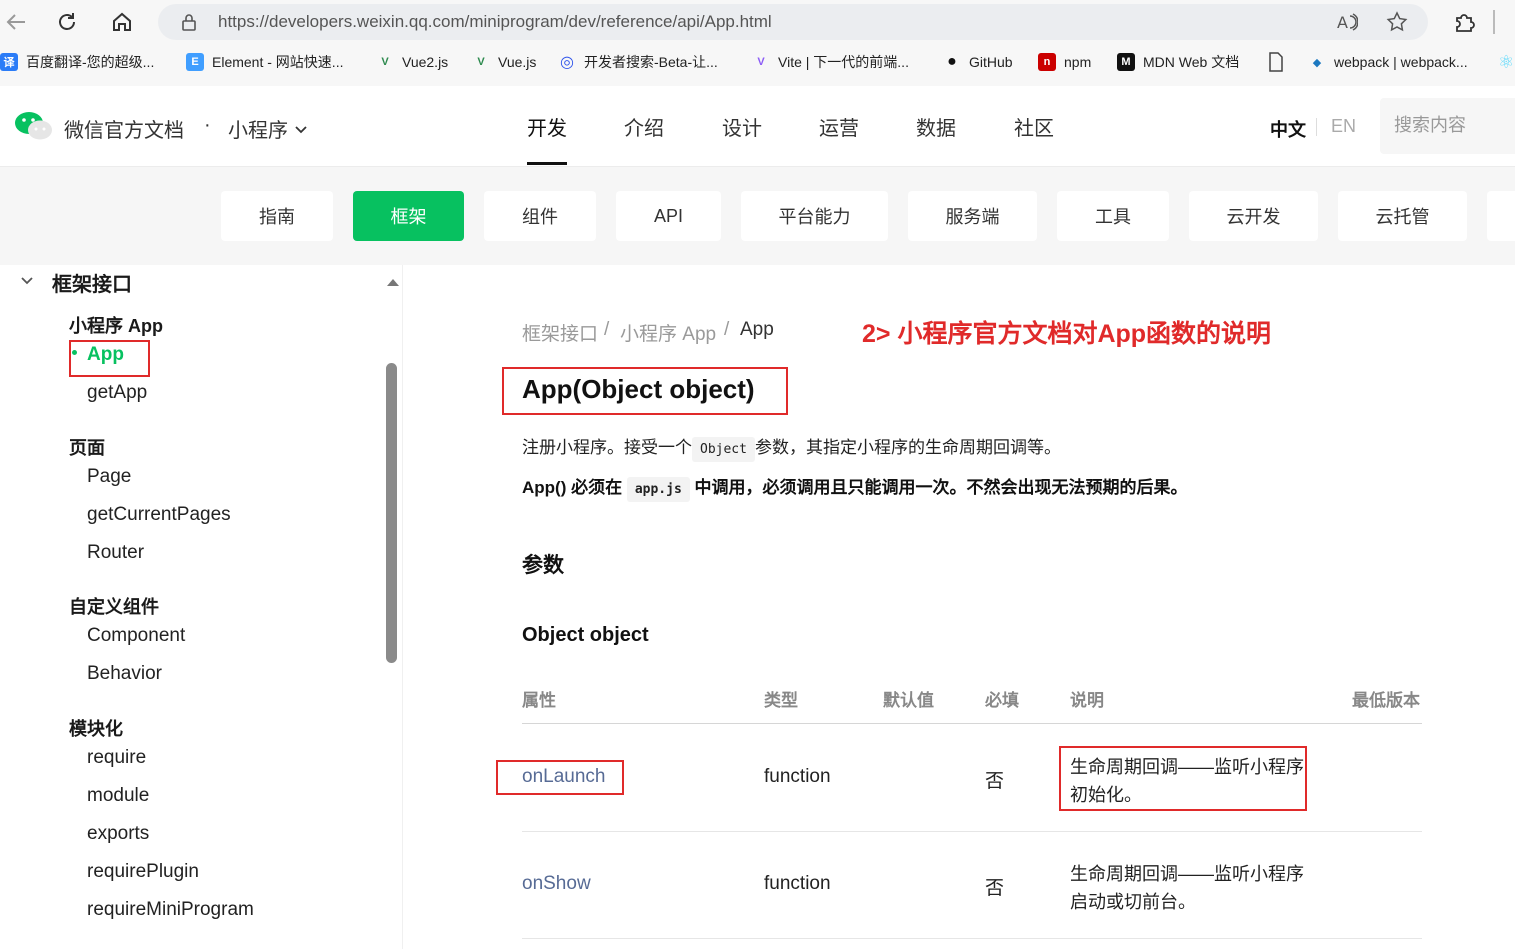  What do you see at coordinates (116, 325) in the screenshot?
I see `sidebar-group-app: 小程序 App` at bounding box center [116, 325].